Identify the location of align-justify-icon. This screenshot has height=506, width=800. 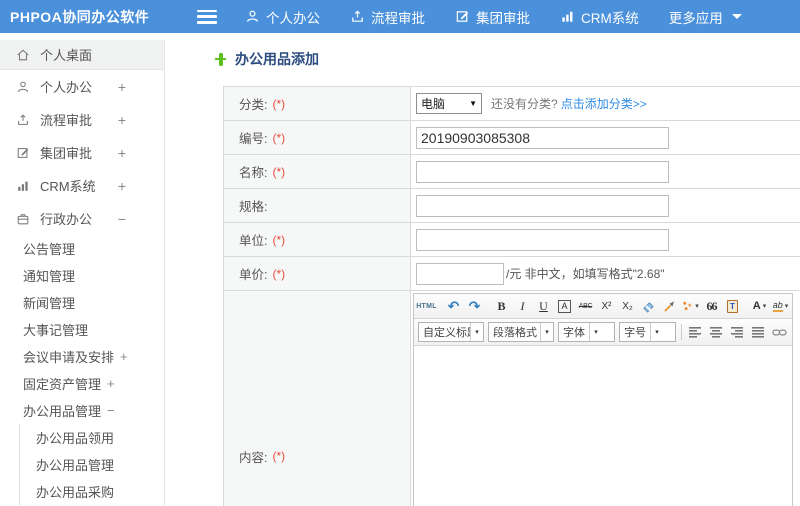
(758, 332).